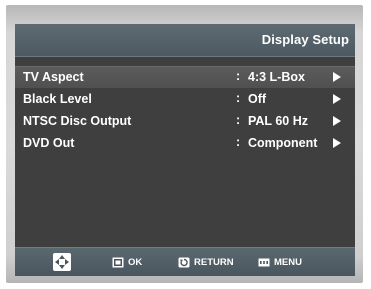 This screenshot has width=371, height=289. Describe the element at coordinates (185, 99) in the screenshot. I see `menu-item-black-level: Black Level : Off` at that location.